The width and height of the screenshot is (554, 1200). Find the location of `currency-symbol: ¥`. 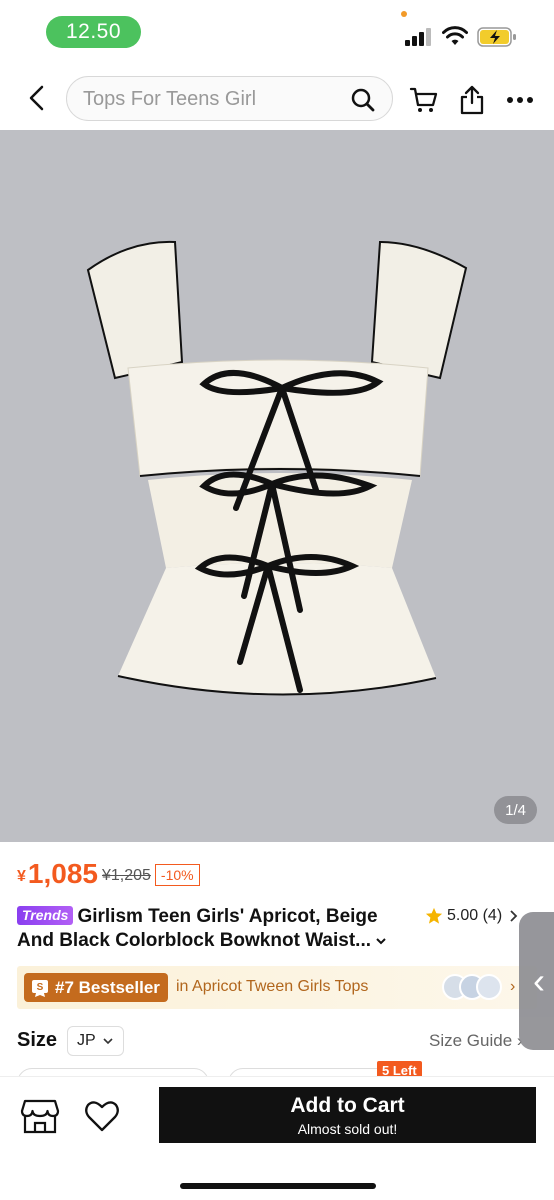

currency-symbol: ¥ is located at coordinates (21, 876).